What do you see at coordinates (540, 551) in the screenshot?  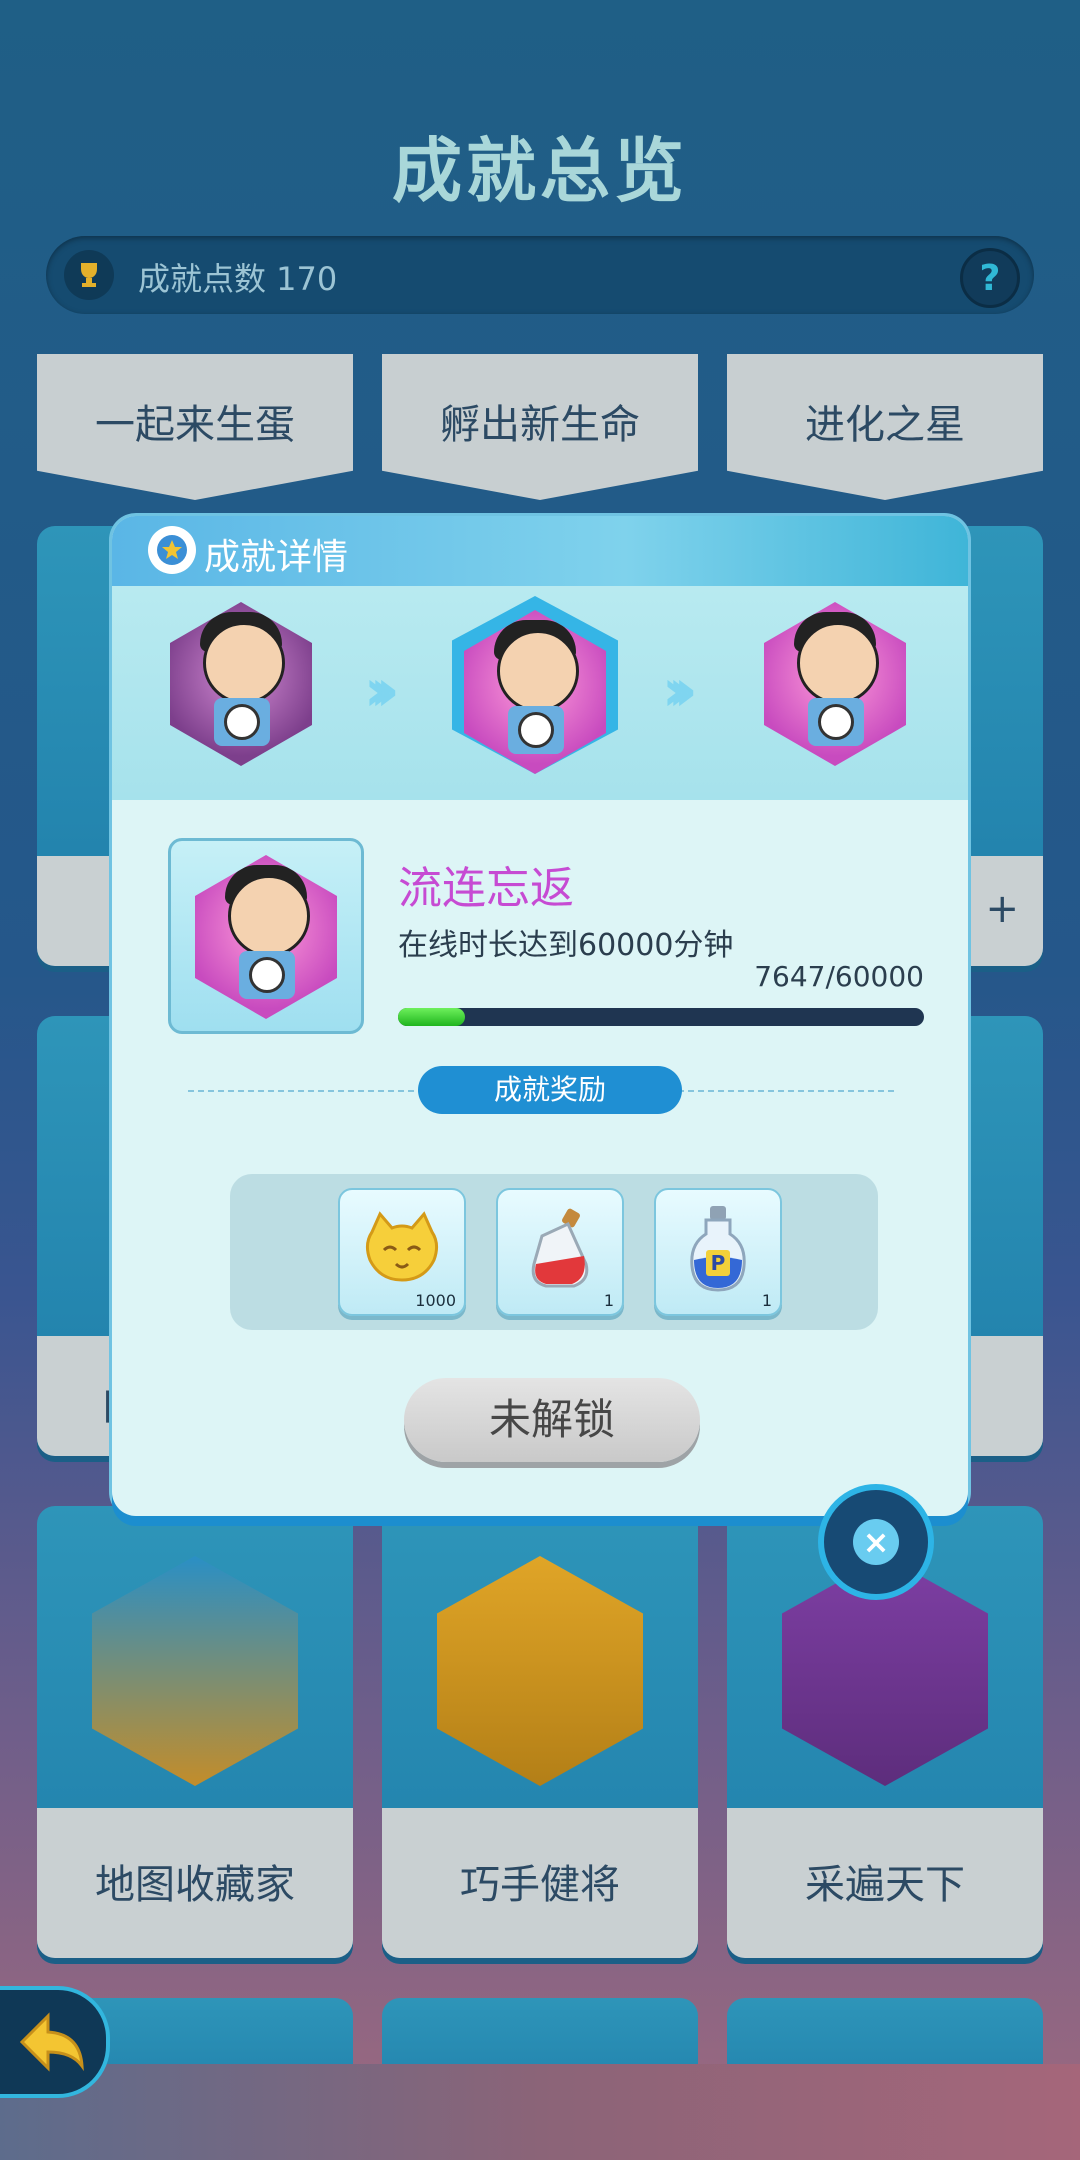 I see `modal-header: 成就详情` at bounding box center [540, 551].